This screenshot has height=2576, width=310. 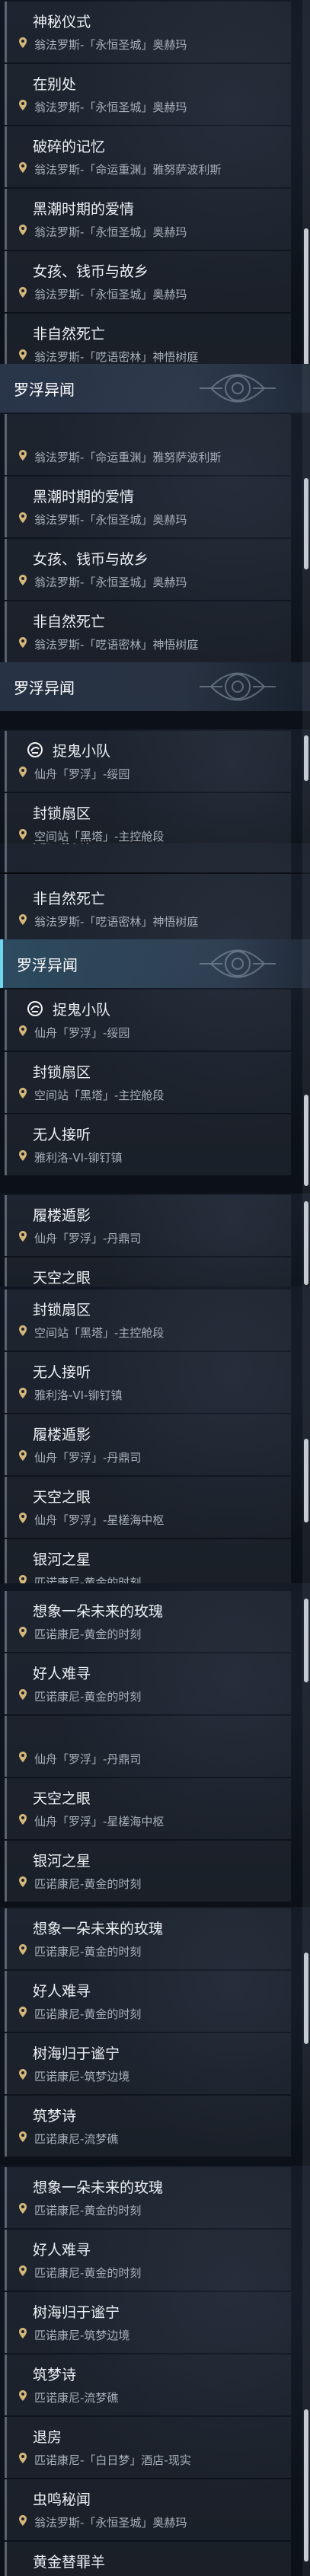 I want to click on quest-list-item: 黄金替罪羊翁法罗斯-「永恒圣城」奥赫玛, so click(x=148, y=2559).